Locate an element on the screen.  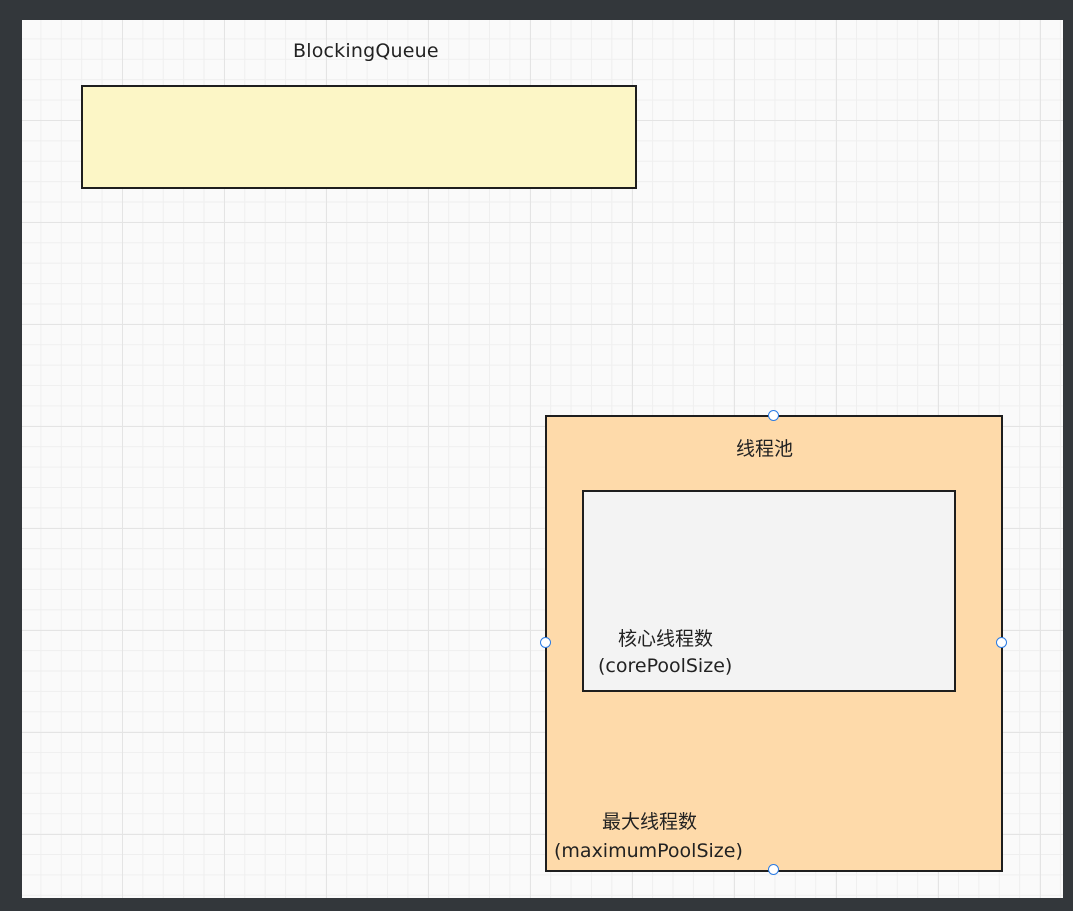
selection-handle-top is located at coordinates (773, 415).